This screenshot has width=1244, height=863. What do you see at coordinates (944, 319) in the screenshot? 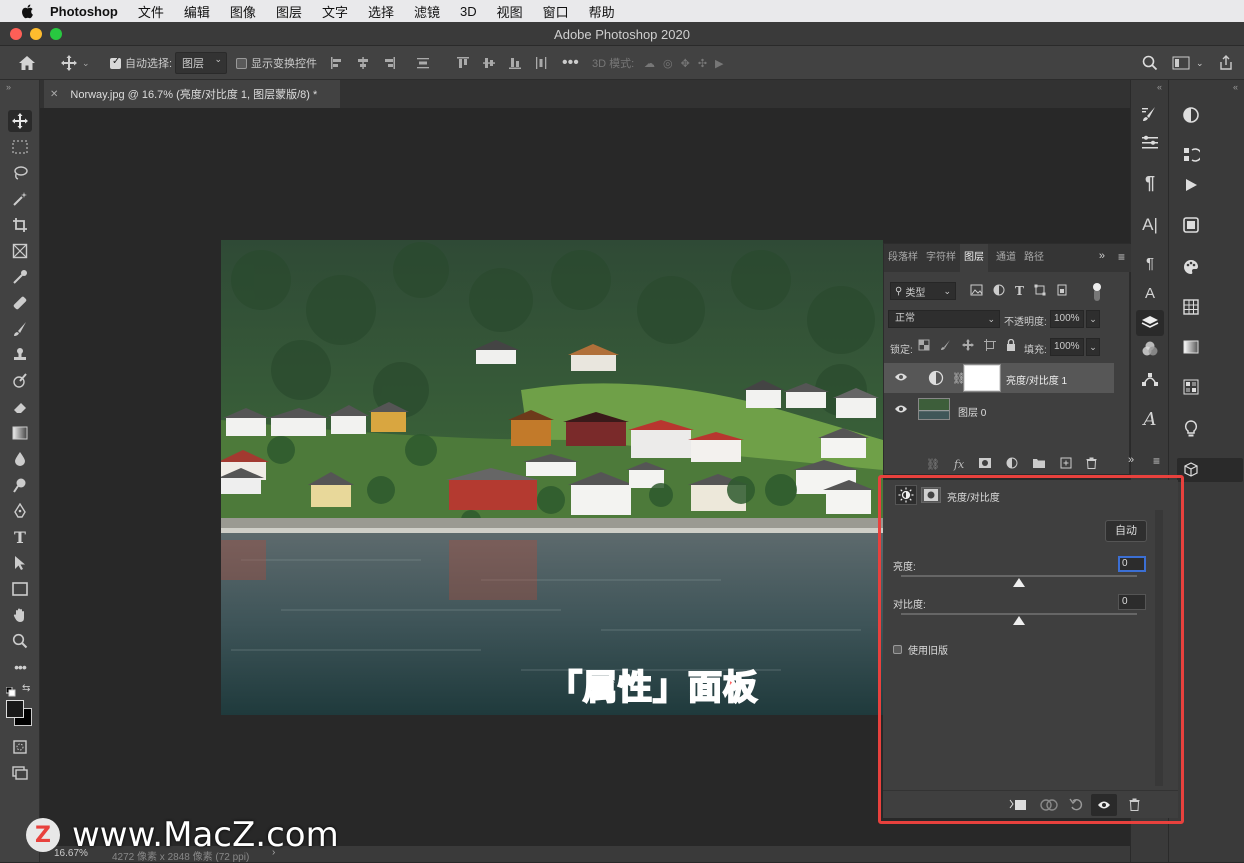
I see `blend-mode-dropdown: 正常 ⌄` at bounding box center [944, 319].